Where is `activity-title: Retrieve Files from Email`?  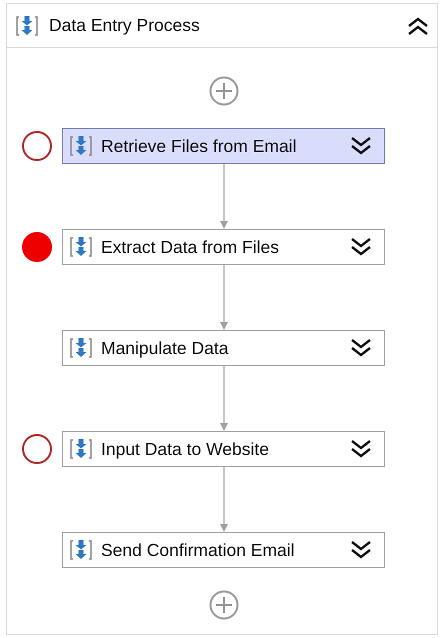 activity-title: Retrieve Files from Email is located at coordinates (199, 146).